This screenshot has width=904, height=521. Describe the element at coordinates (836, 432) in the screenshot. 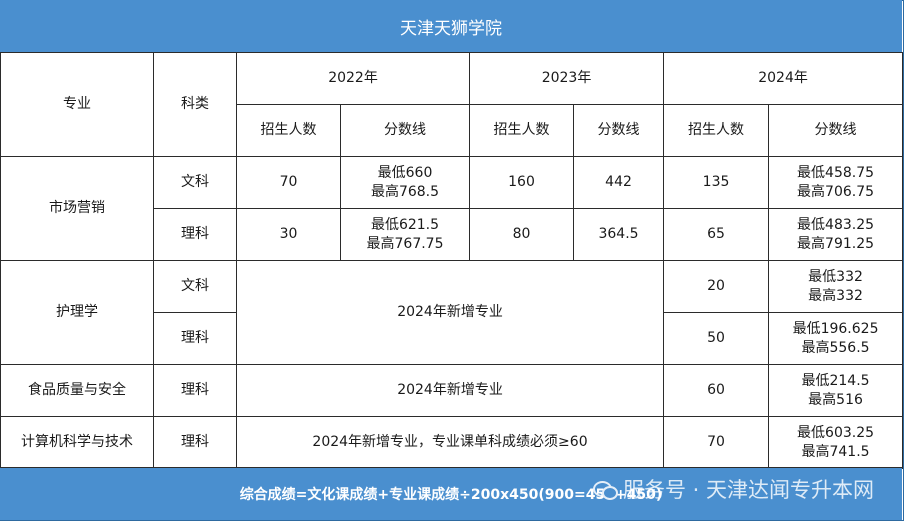

I see `score-min: 最低603.25` at that location.